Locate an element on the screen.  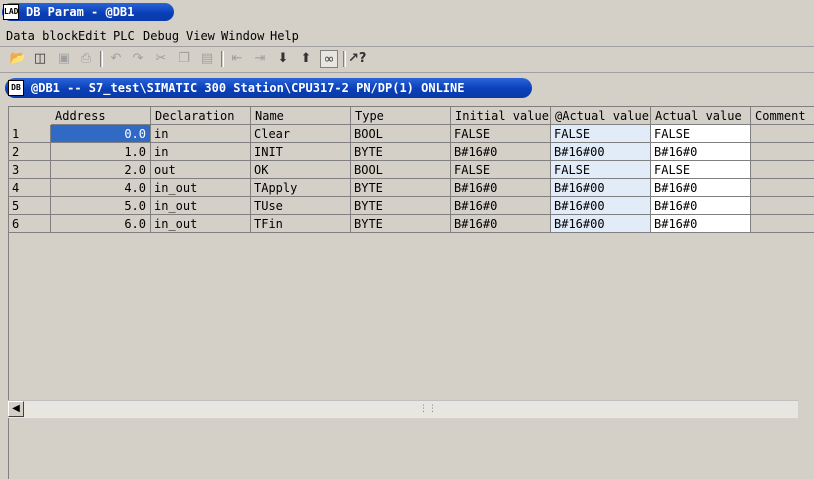
scrollbar-thumb: ⋮⋮ is located at coordinates (411, 409).